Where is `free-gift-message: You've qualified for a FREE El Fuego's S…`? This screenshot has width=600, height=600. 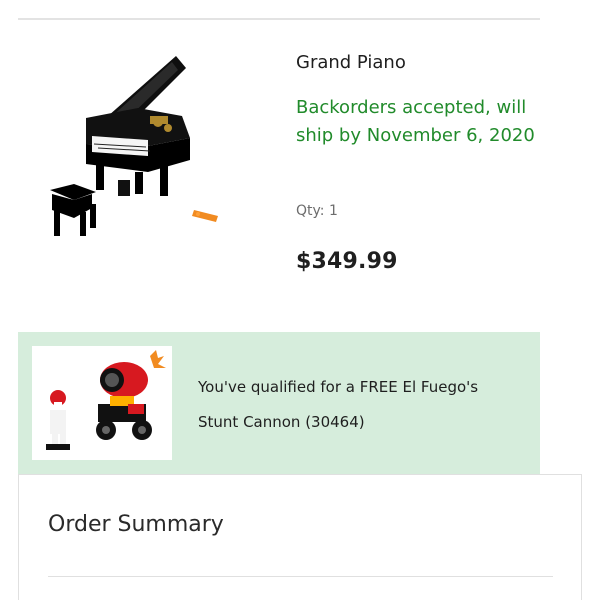 free-gift-message: You've qualified for a FREE El Fuego's S… is located at coordinates (338, 404).